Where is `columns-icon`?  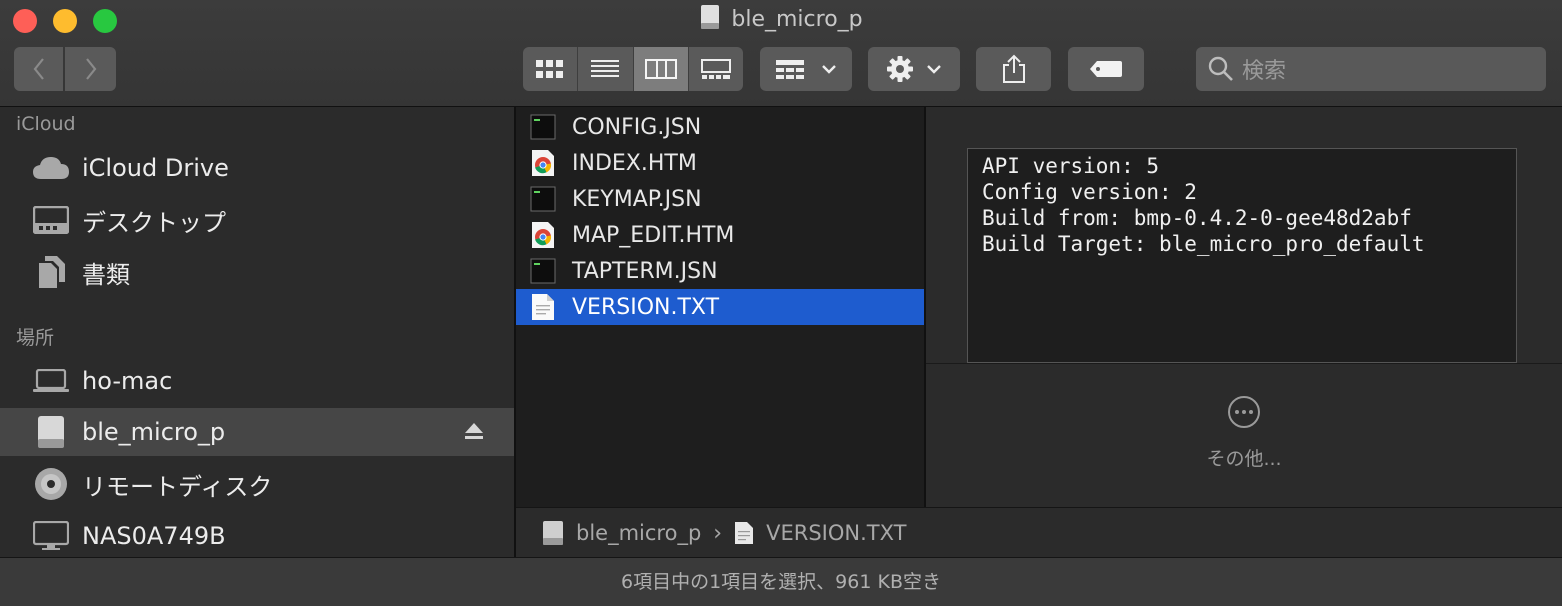 columns-icon is located at coordinates (660, 69).